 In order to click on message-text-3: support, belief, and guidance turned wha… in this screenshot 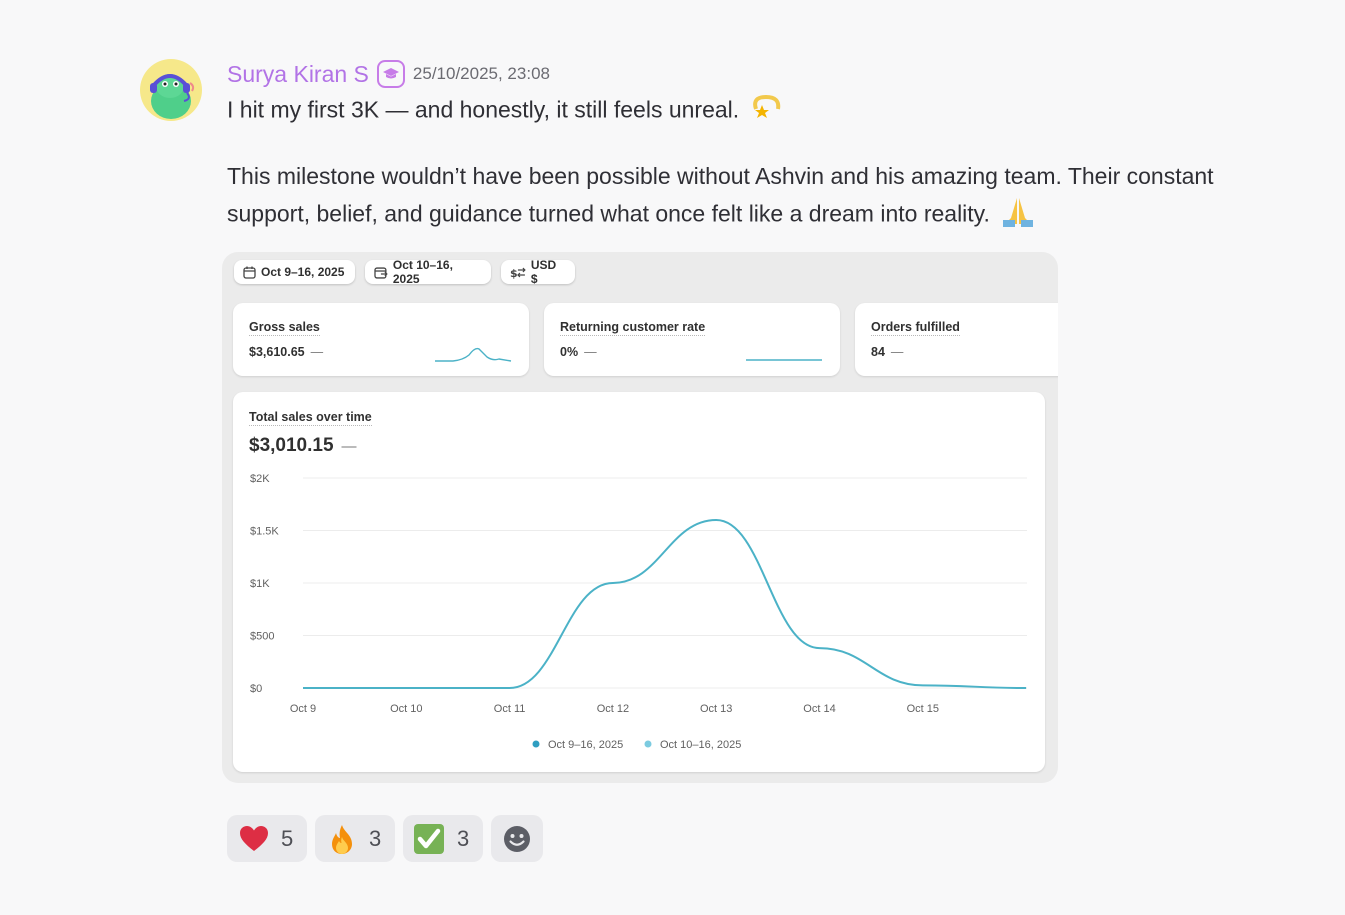, I will do `click(608, 213)`.